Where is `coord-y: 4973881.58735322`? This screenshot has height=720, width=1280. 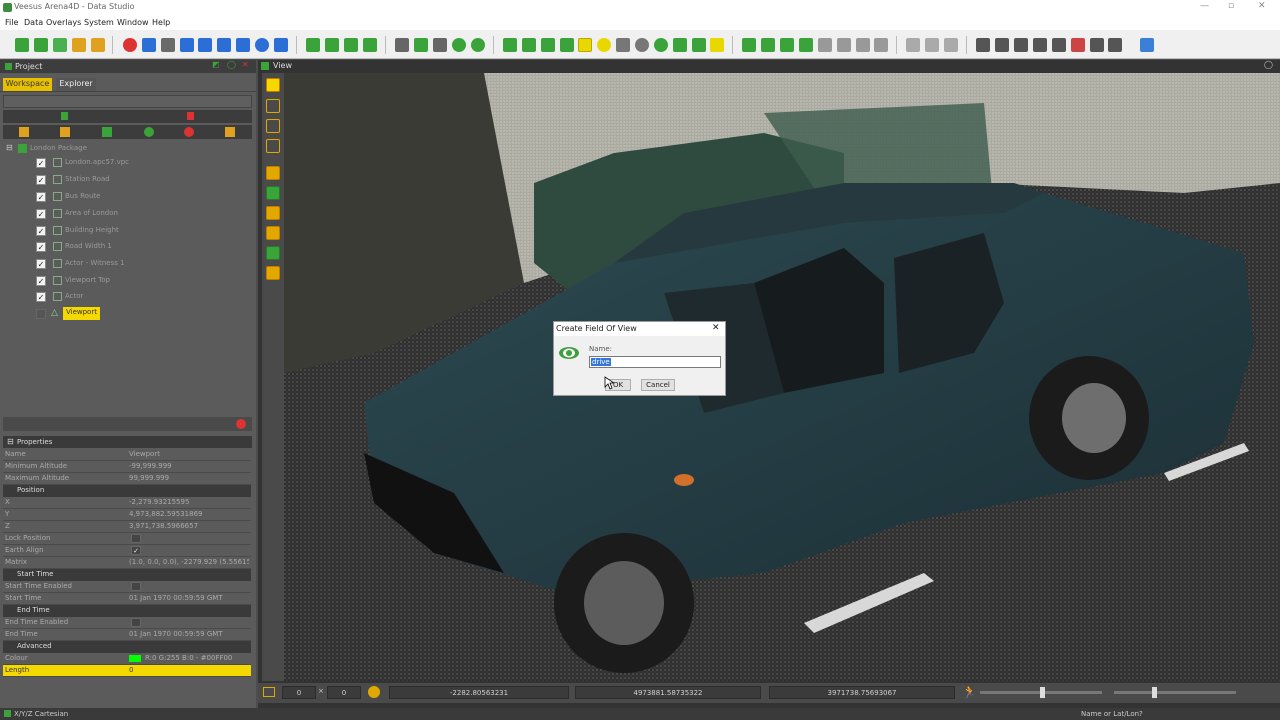 coord-y: 4973881.58735322 is located at coordinates (668, 692).